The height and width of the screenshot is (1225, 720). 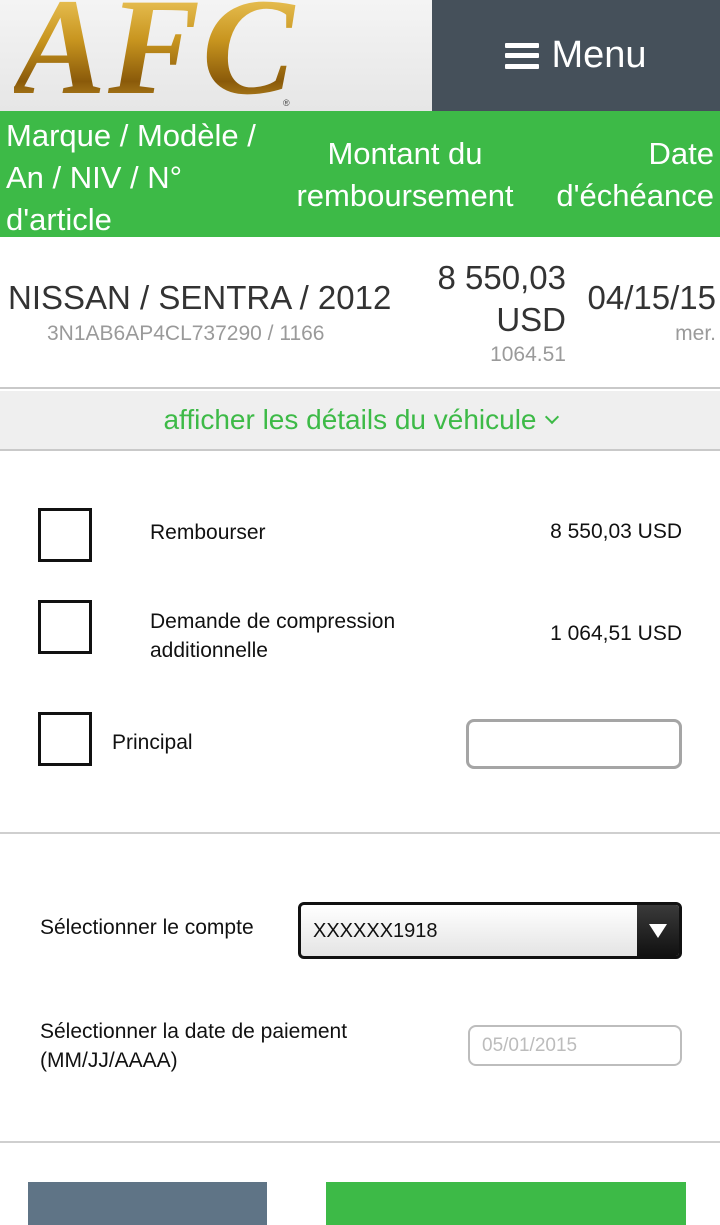 I want to click on dropdown-arrow-icon, so click(x=658, y=930).